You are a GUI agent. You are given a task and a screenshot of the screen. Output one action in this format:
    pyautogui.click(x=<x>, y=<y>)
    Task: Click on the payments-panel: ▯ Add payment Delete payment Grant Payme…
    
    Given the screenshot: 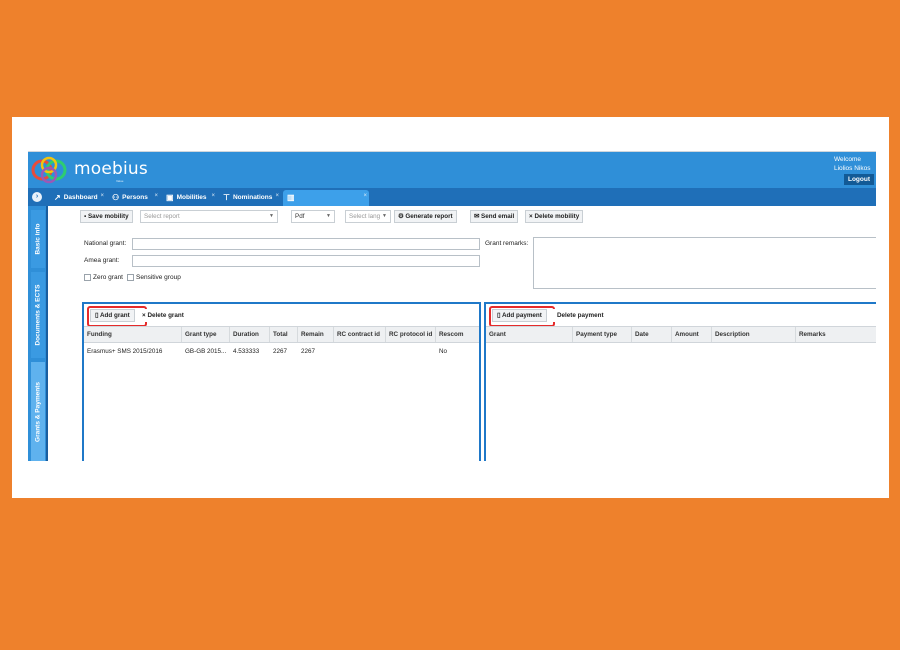 What is the action you would take?
    pyautogui.click(x=680, y=381)
    